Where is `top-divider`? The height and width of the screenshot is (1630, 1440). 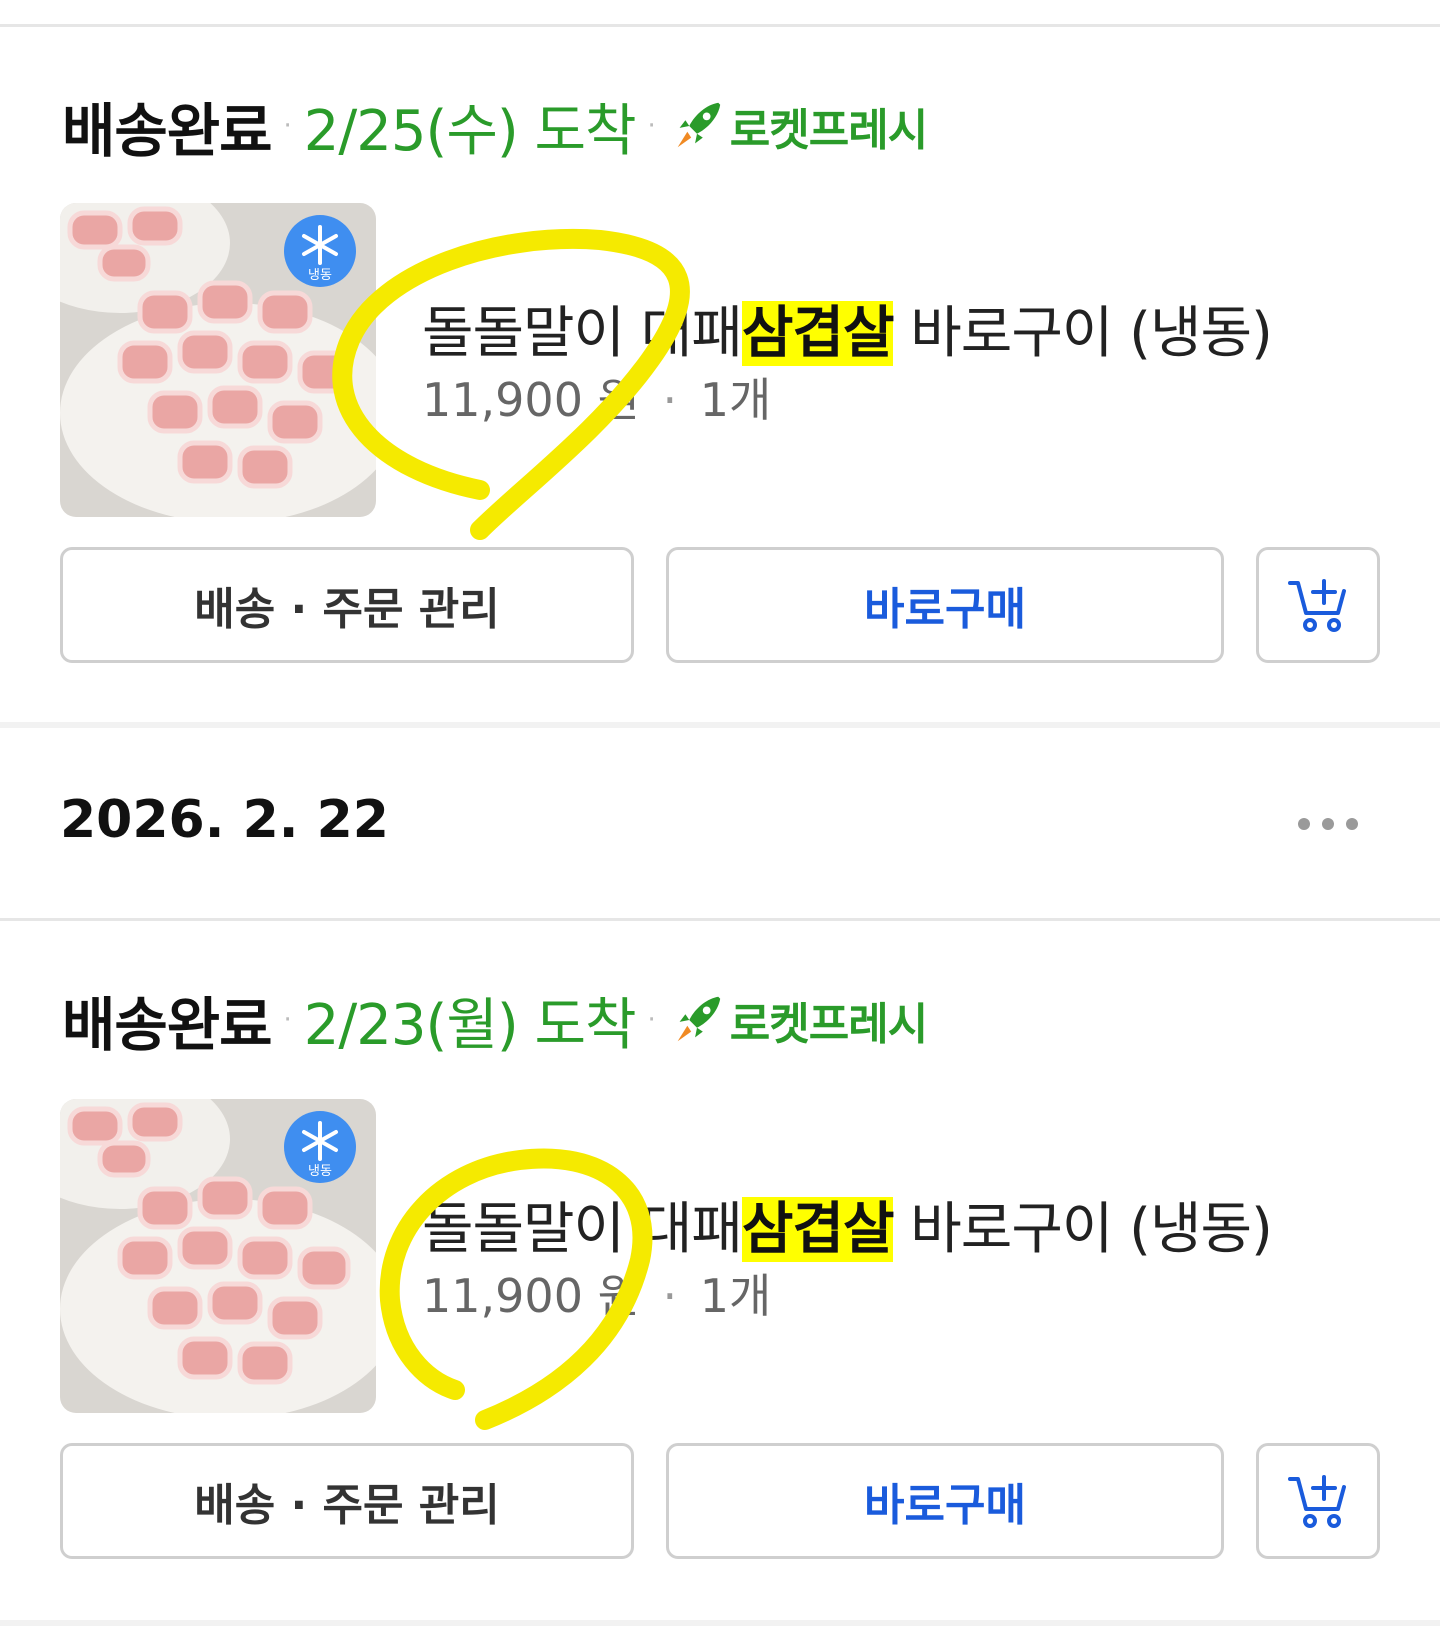
top-divider is located at coordinates (720, 25).